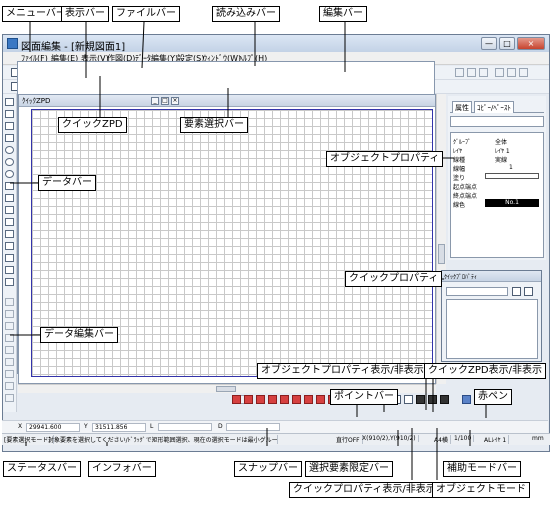 This screenshot has width=553, height=505. Describe the element at coordinates (85, 14) in the screenshot. I see `callout-view-bar: 表示バー` at that location.